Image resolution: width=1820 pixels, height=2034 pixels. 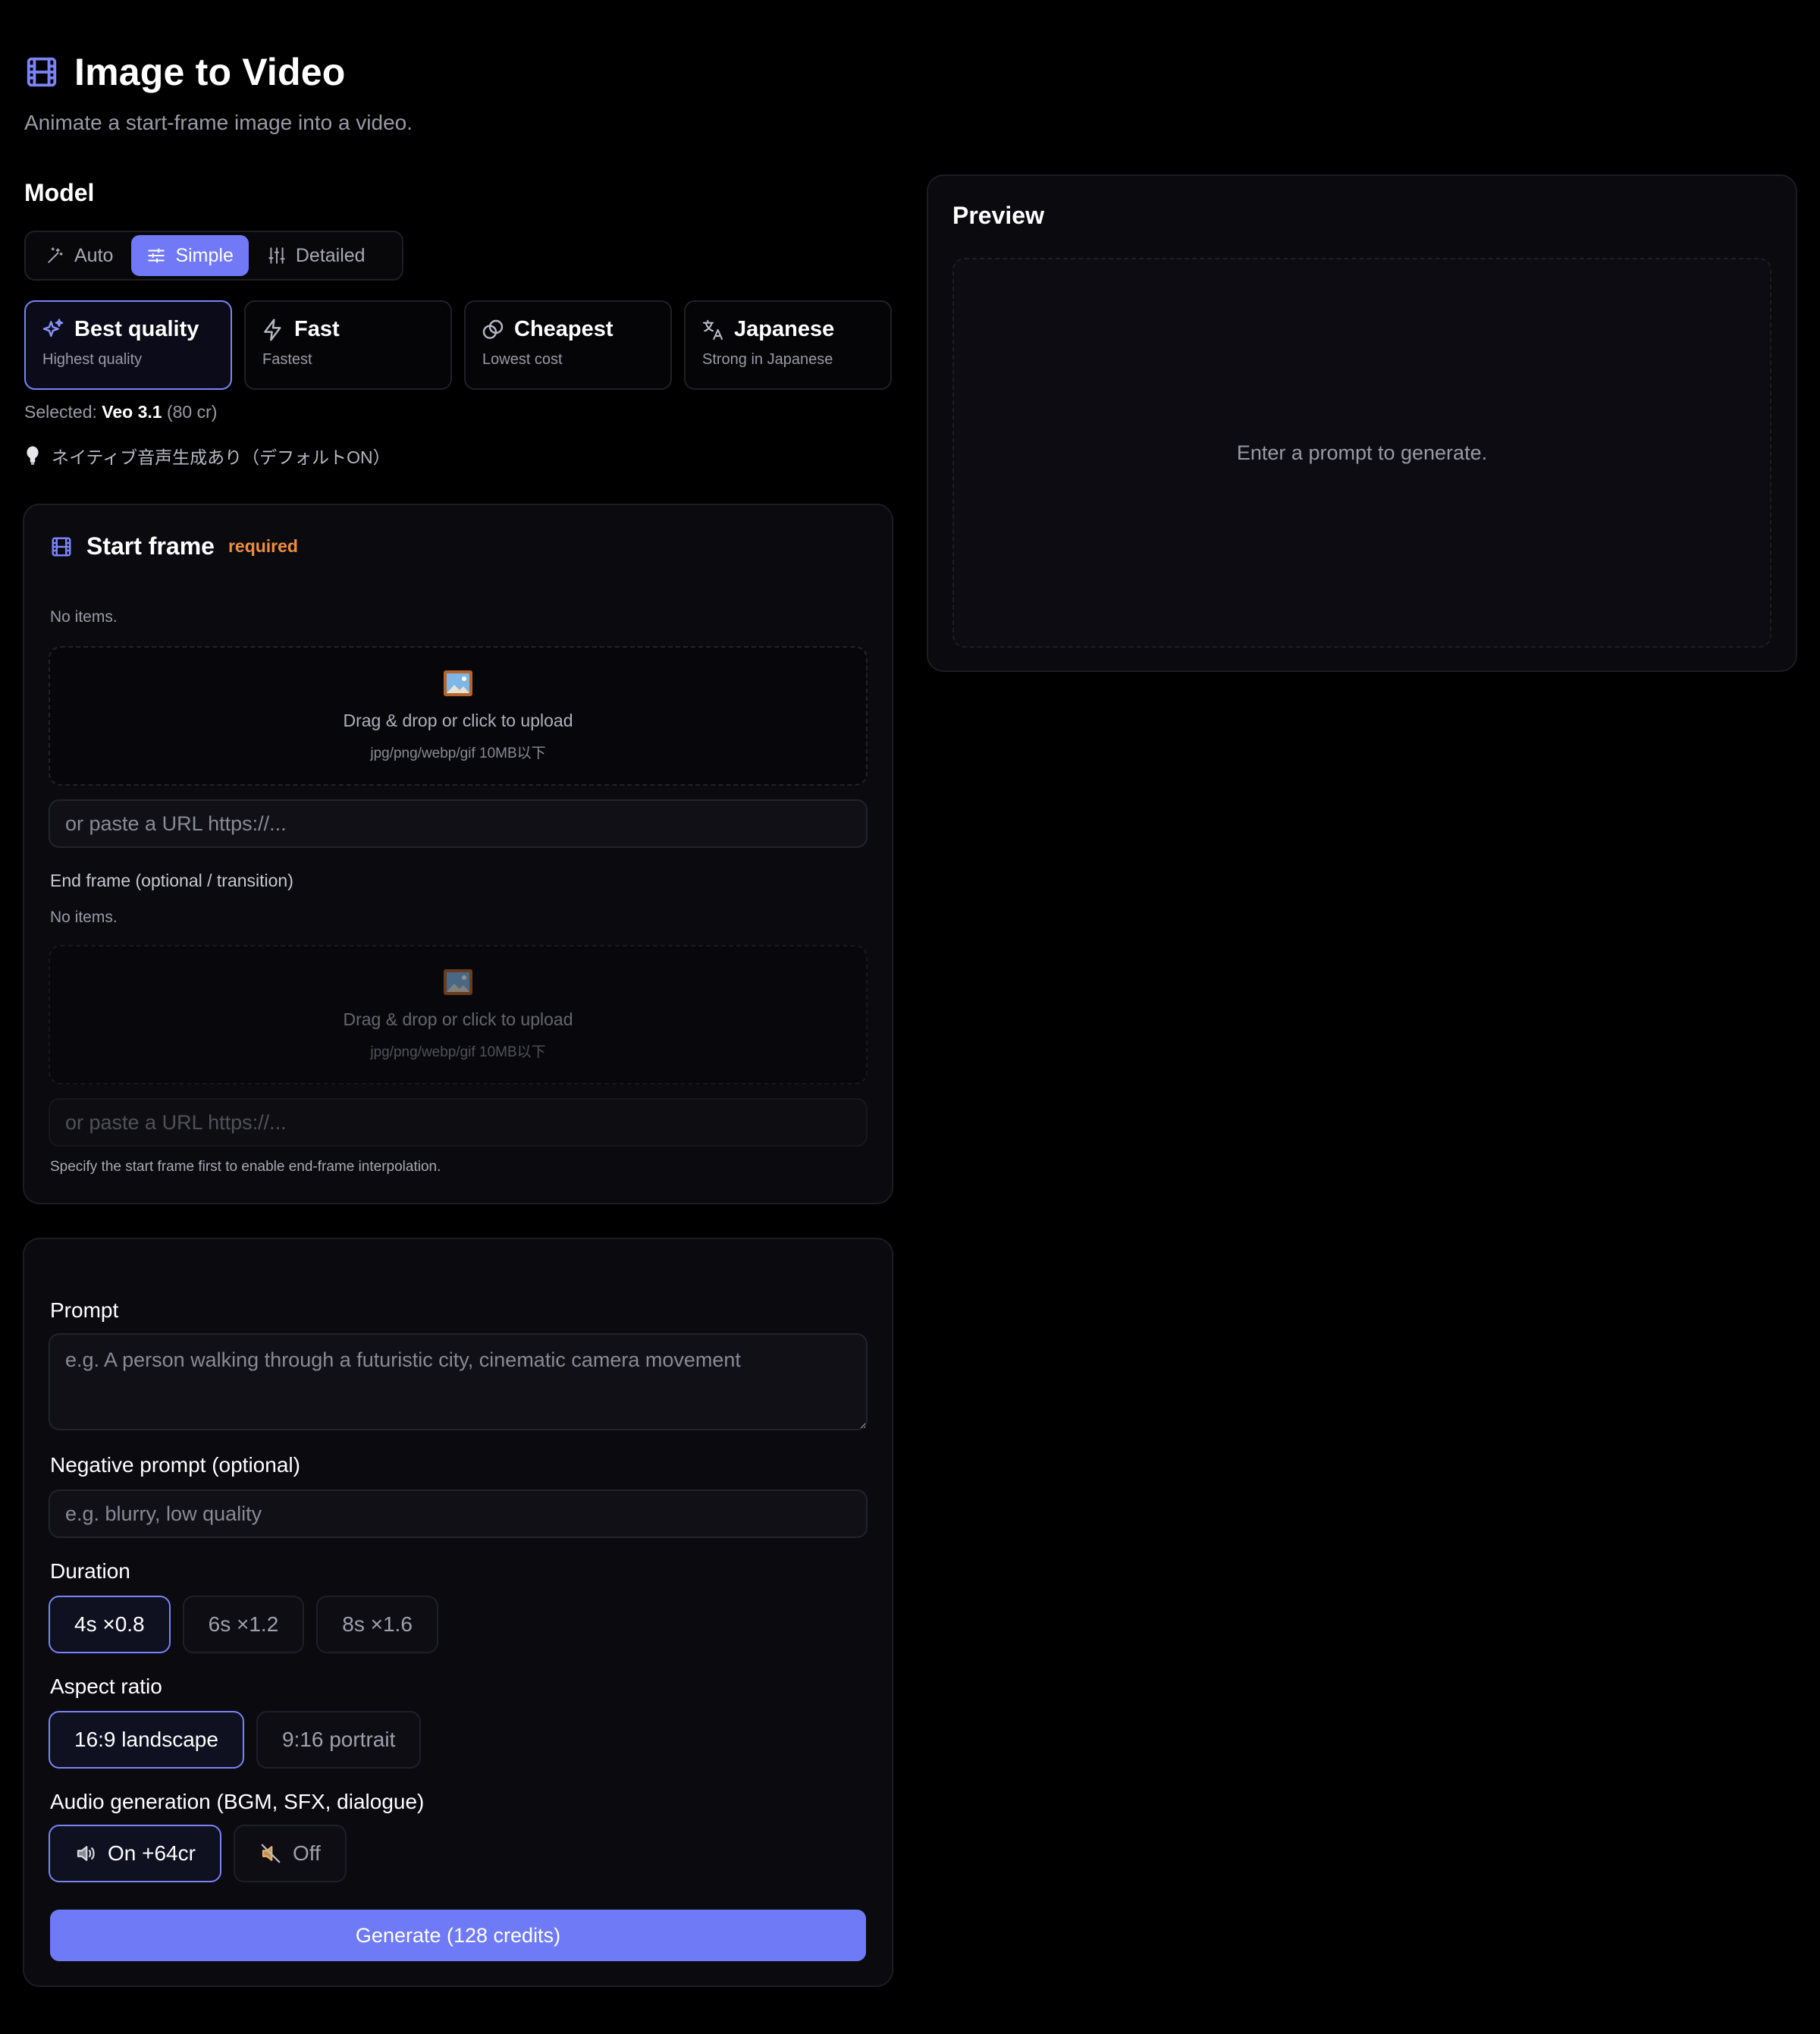 I want to click on tab-simple-label: Simple, so click(x=204, y=255).